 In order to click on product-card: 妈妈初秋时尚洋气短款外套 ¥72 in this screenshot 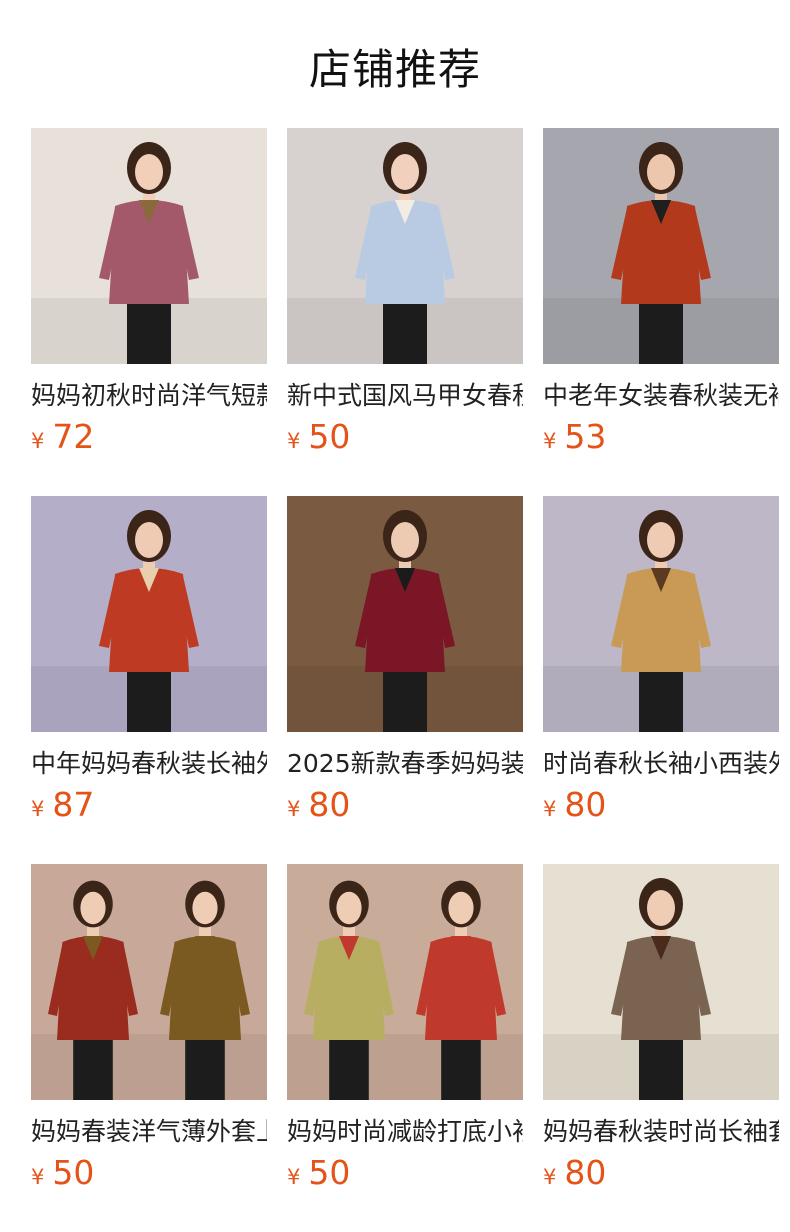, I will do `click(149, 292)`.